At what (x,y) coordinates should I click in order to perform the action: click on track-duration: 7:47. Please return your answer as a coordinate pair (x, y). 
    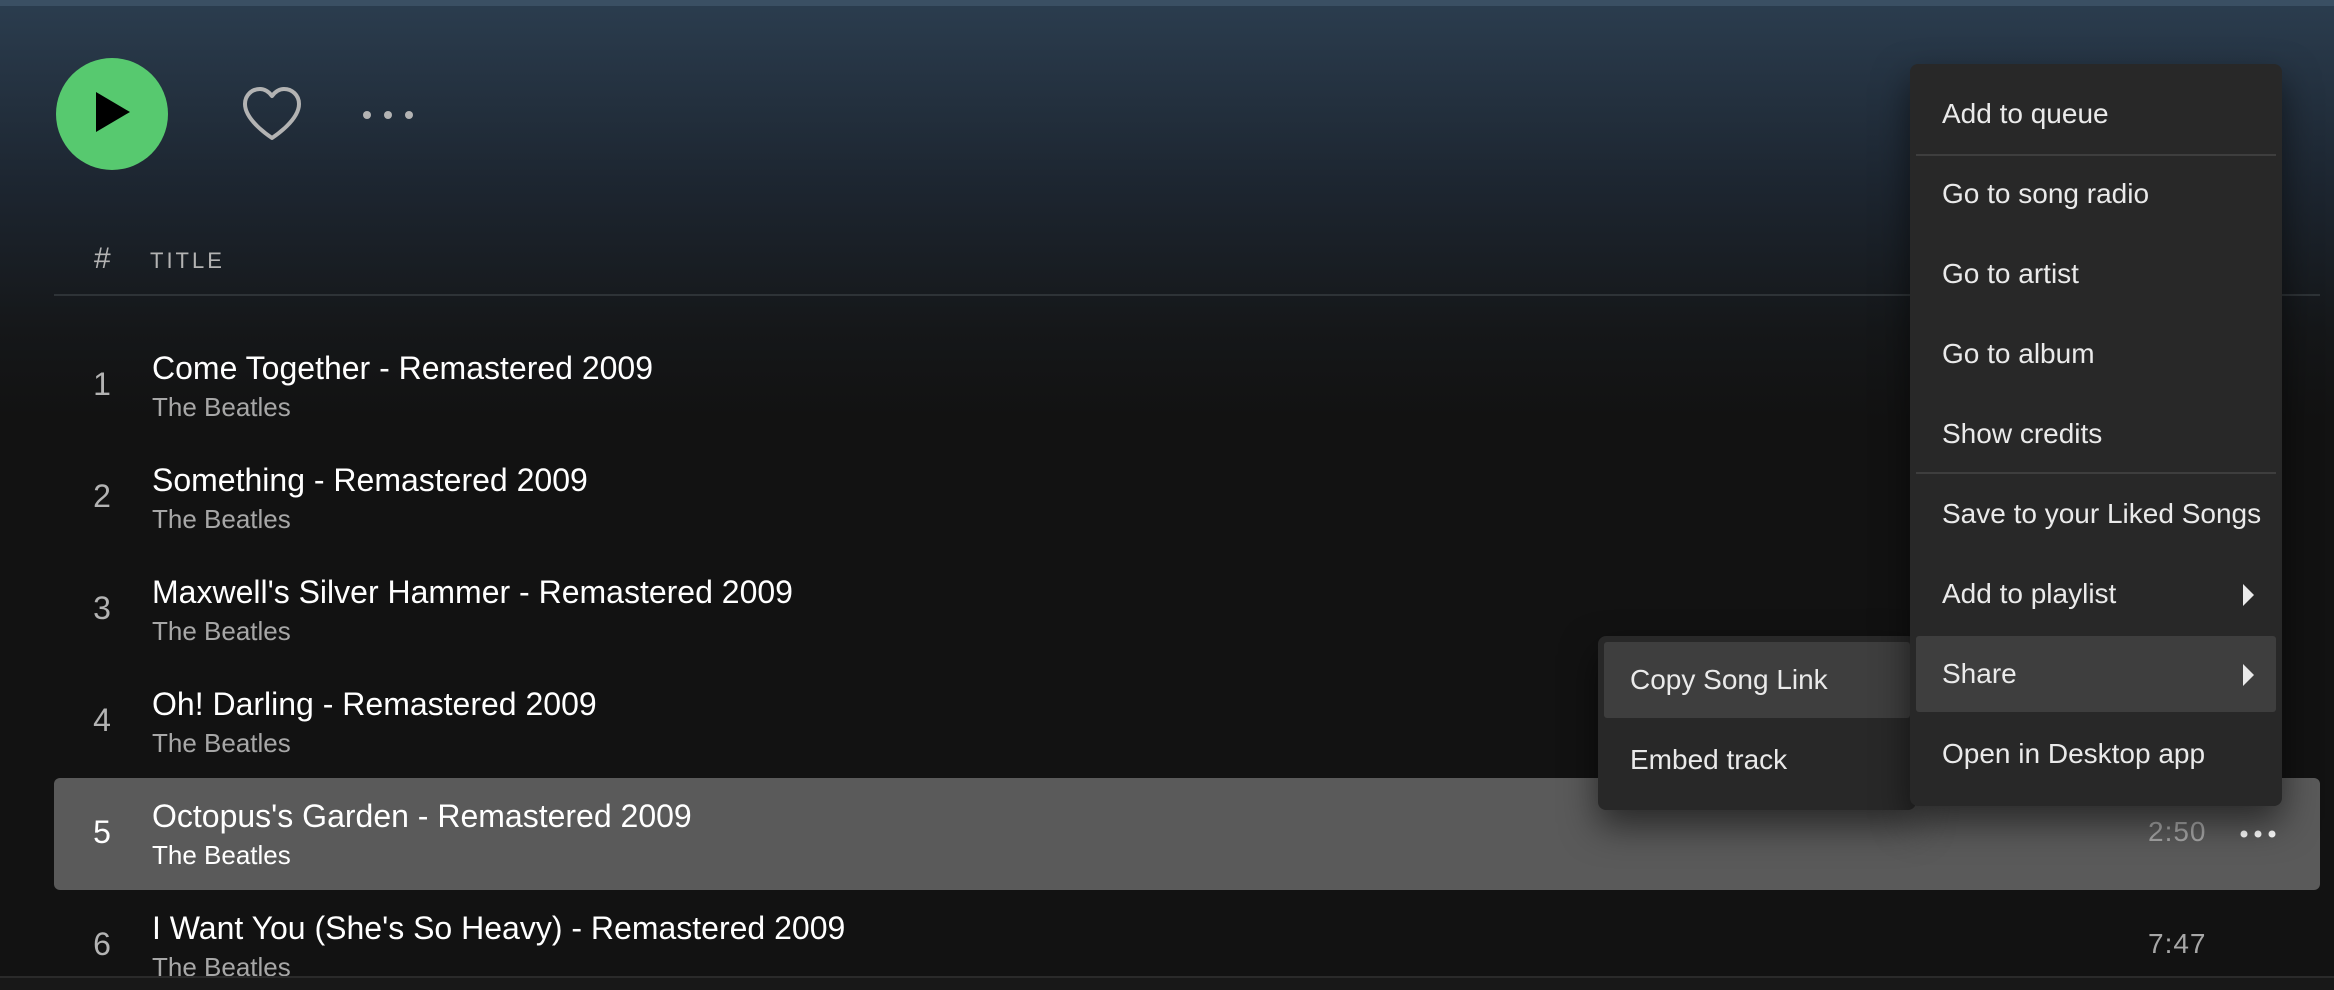
    Looking at the image, I should click on (2177, 943).